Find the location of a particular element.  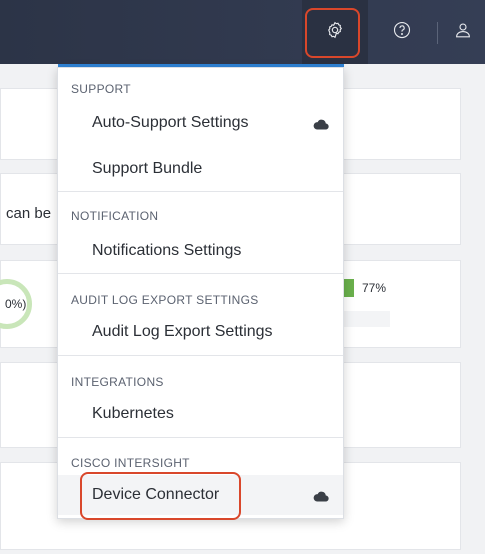

top-navigation-bar is located at coordinates (242, 32).